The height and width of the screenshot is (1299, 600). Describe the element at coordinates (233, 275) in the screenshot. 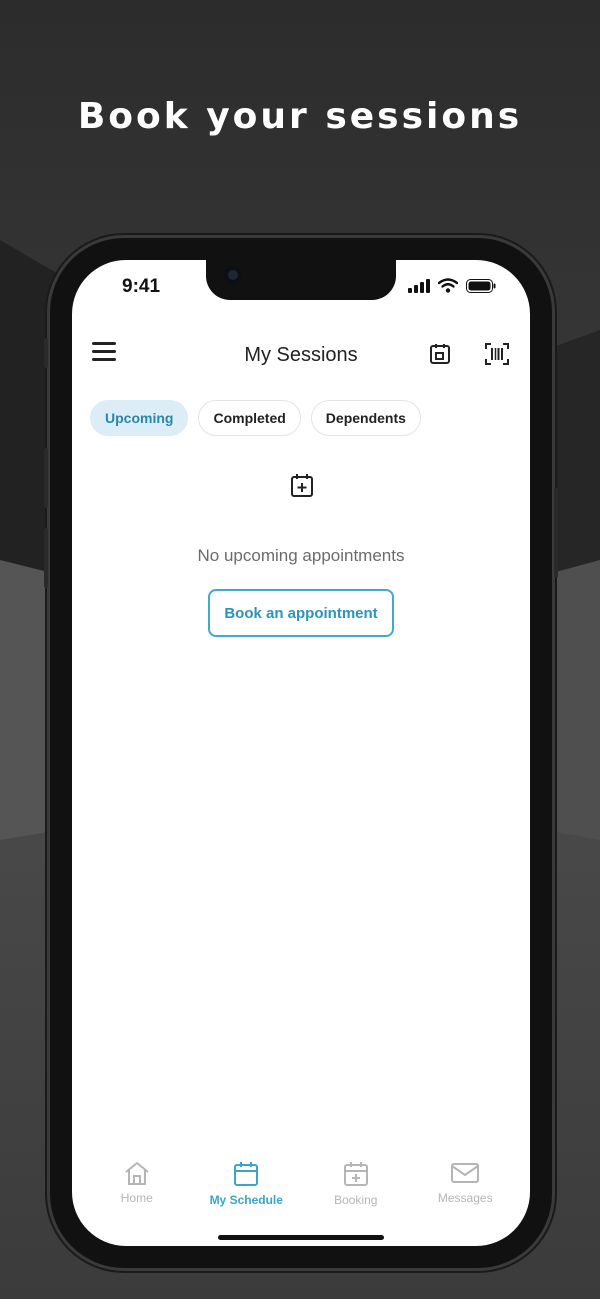

I see `camera-icon` at that location.